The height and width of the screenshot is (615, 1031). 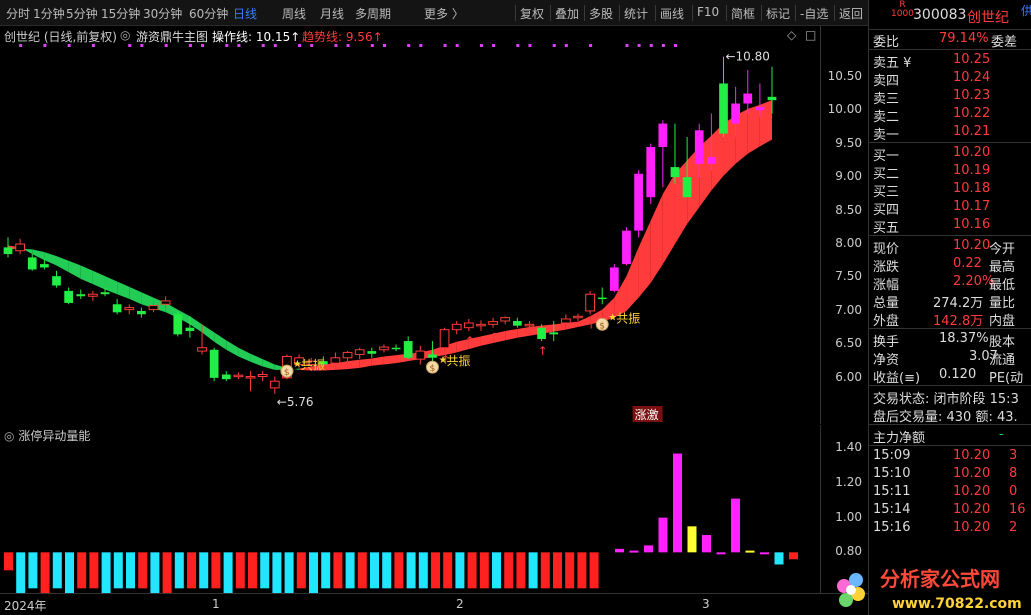 I want to click on low-price-label: ←5.76, so click(x=295, y=402).